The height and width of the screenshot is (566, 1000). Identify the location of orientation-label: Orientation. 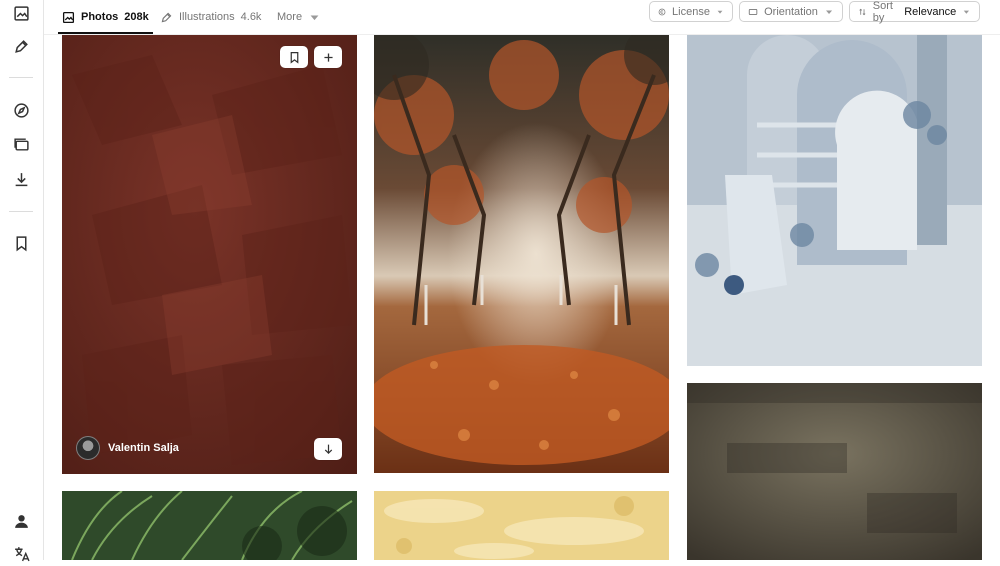
(791, 11).